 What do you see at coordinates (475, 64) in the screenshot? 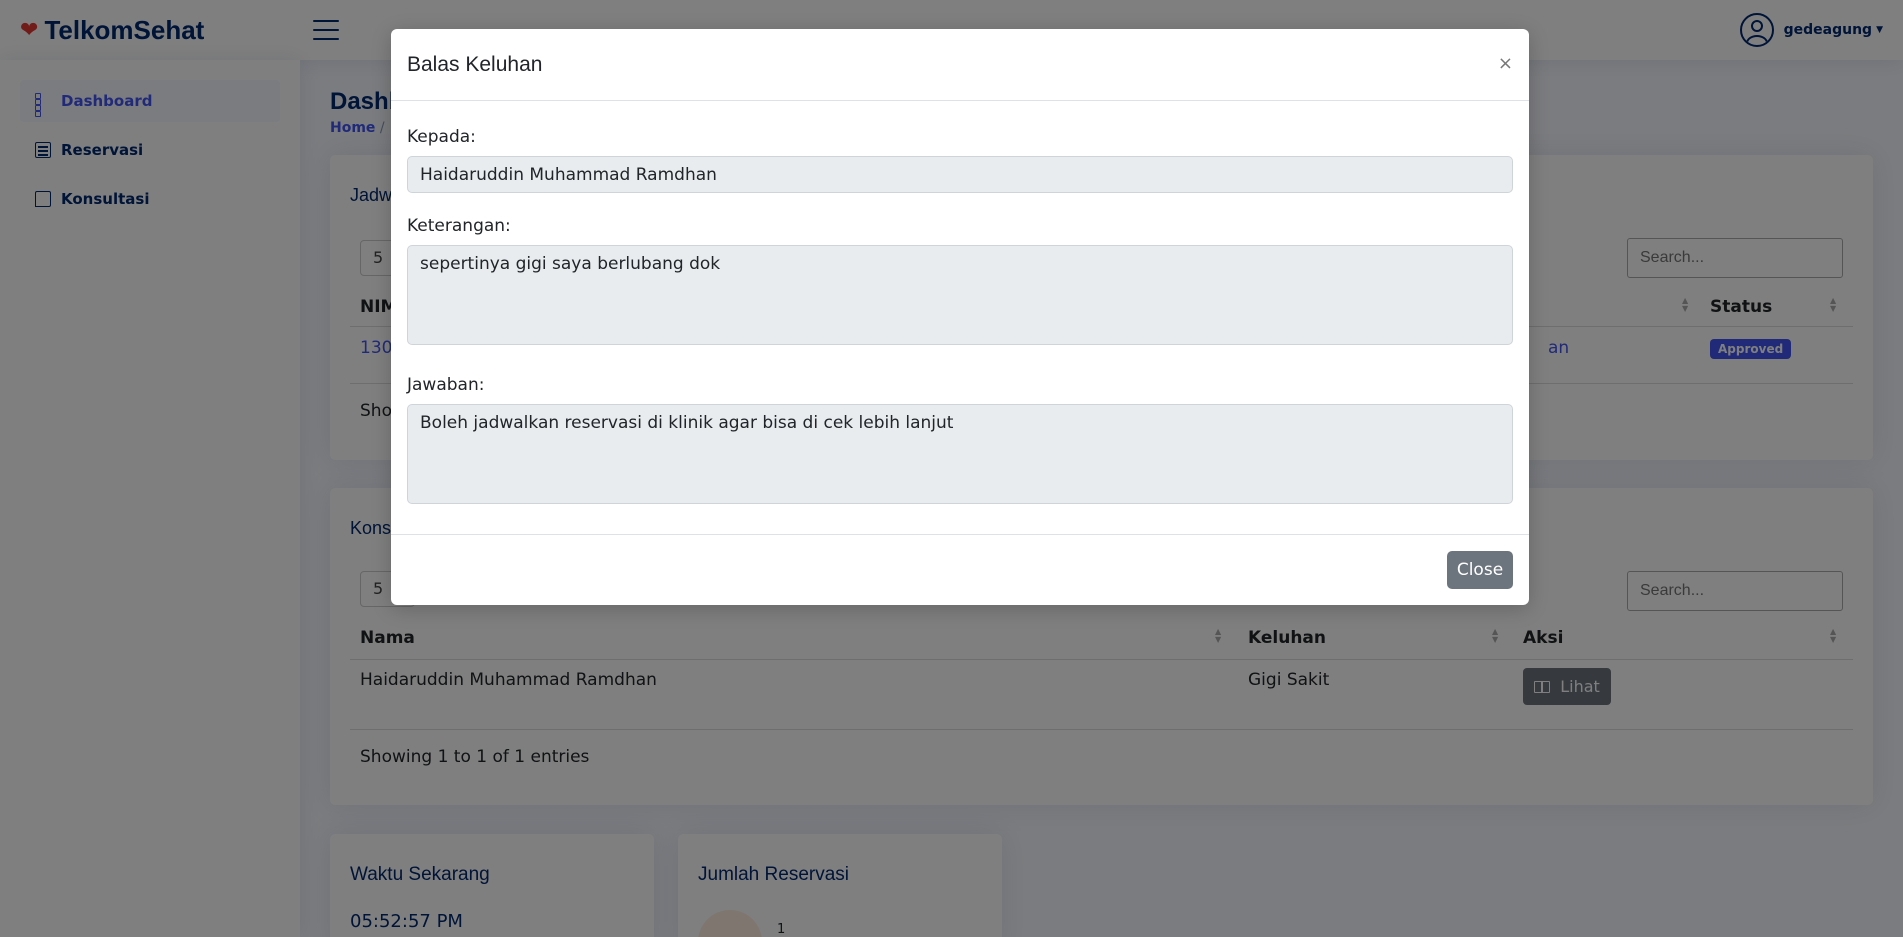
I see `modal-title: Balas Keluhan` at bounding box center [475, 64].